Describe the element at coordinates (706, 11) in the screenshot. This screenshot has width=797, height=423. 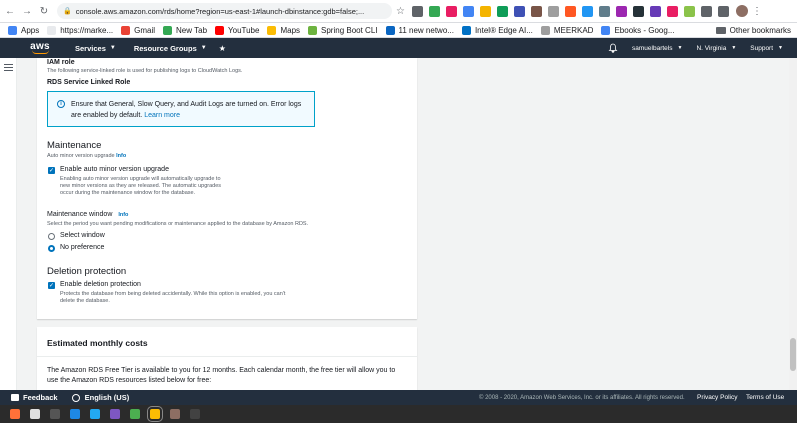
I see `puzzle-icon` at that location.